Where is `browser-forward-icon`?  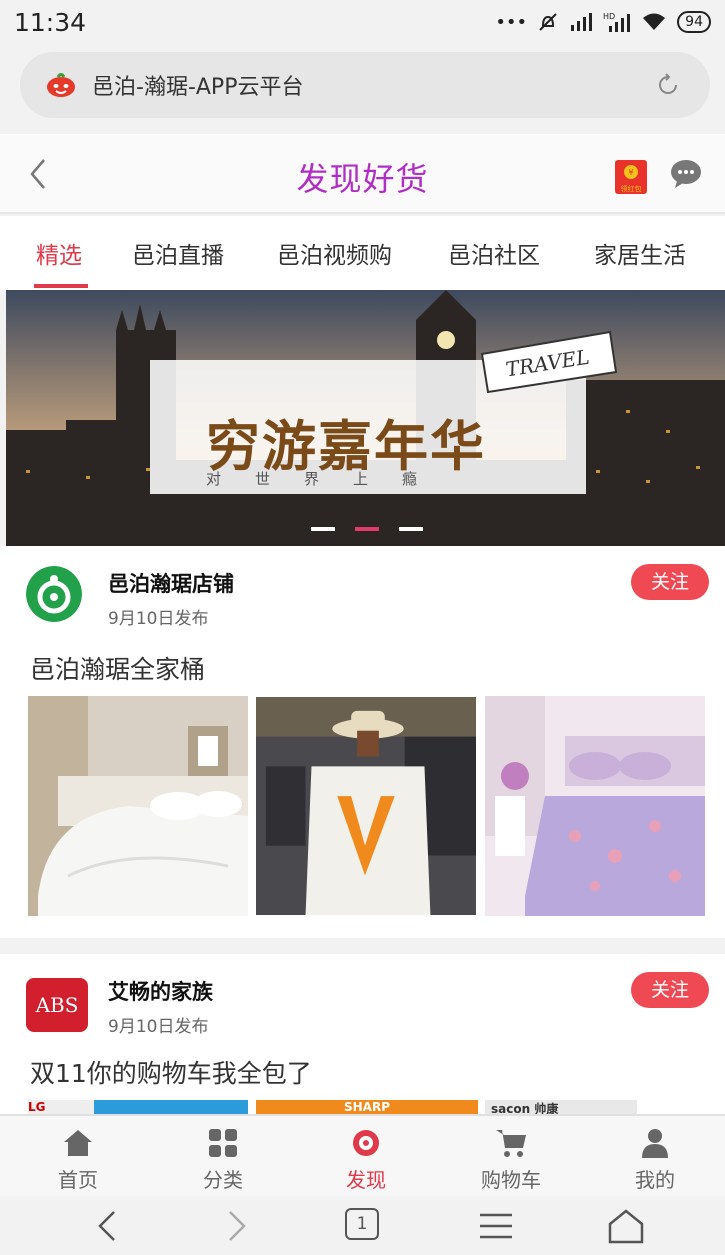 browser-forward-icon is located at coordinates (236, 1226).